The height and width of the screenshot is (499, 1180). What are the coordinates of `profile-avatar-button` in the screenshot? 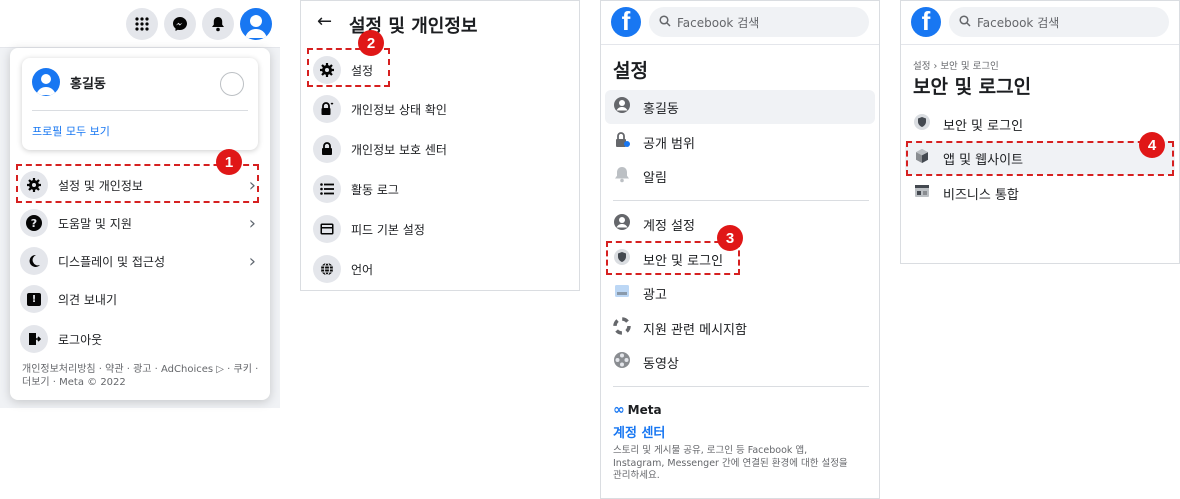 It's located at (256, 24).